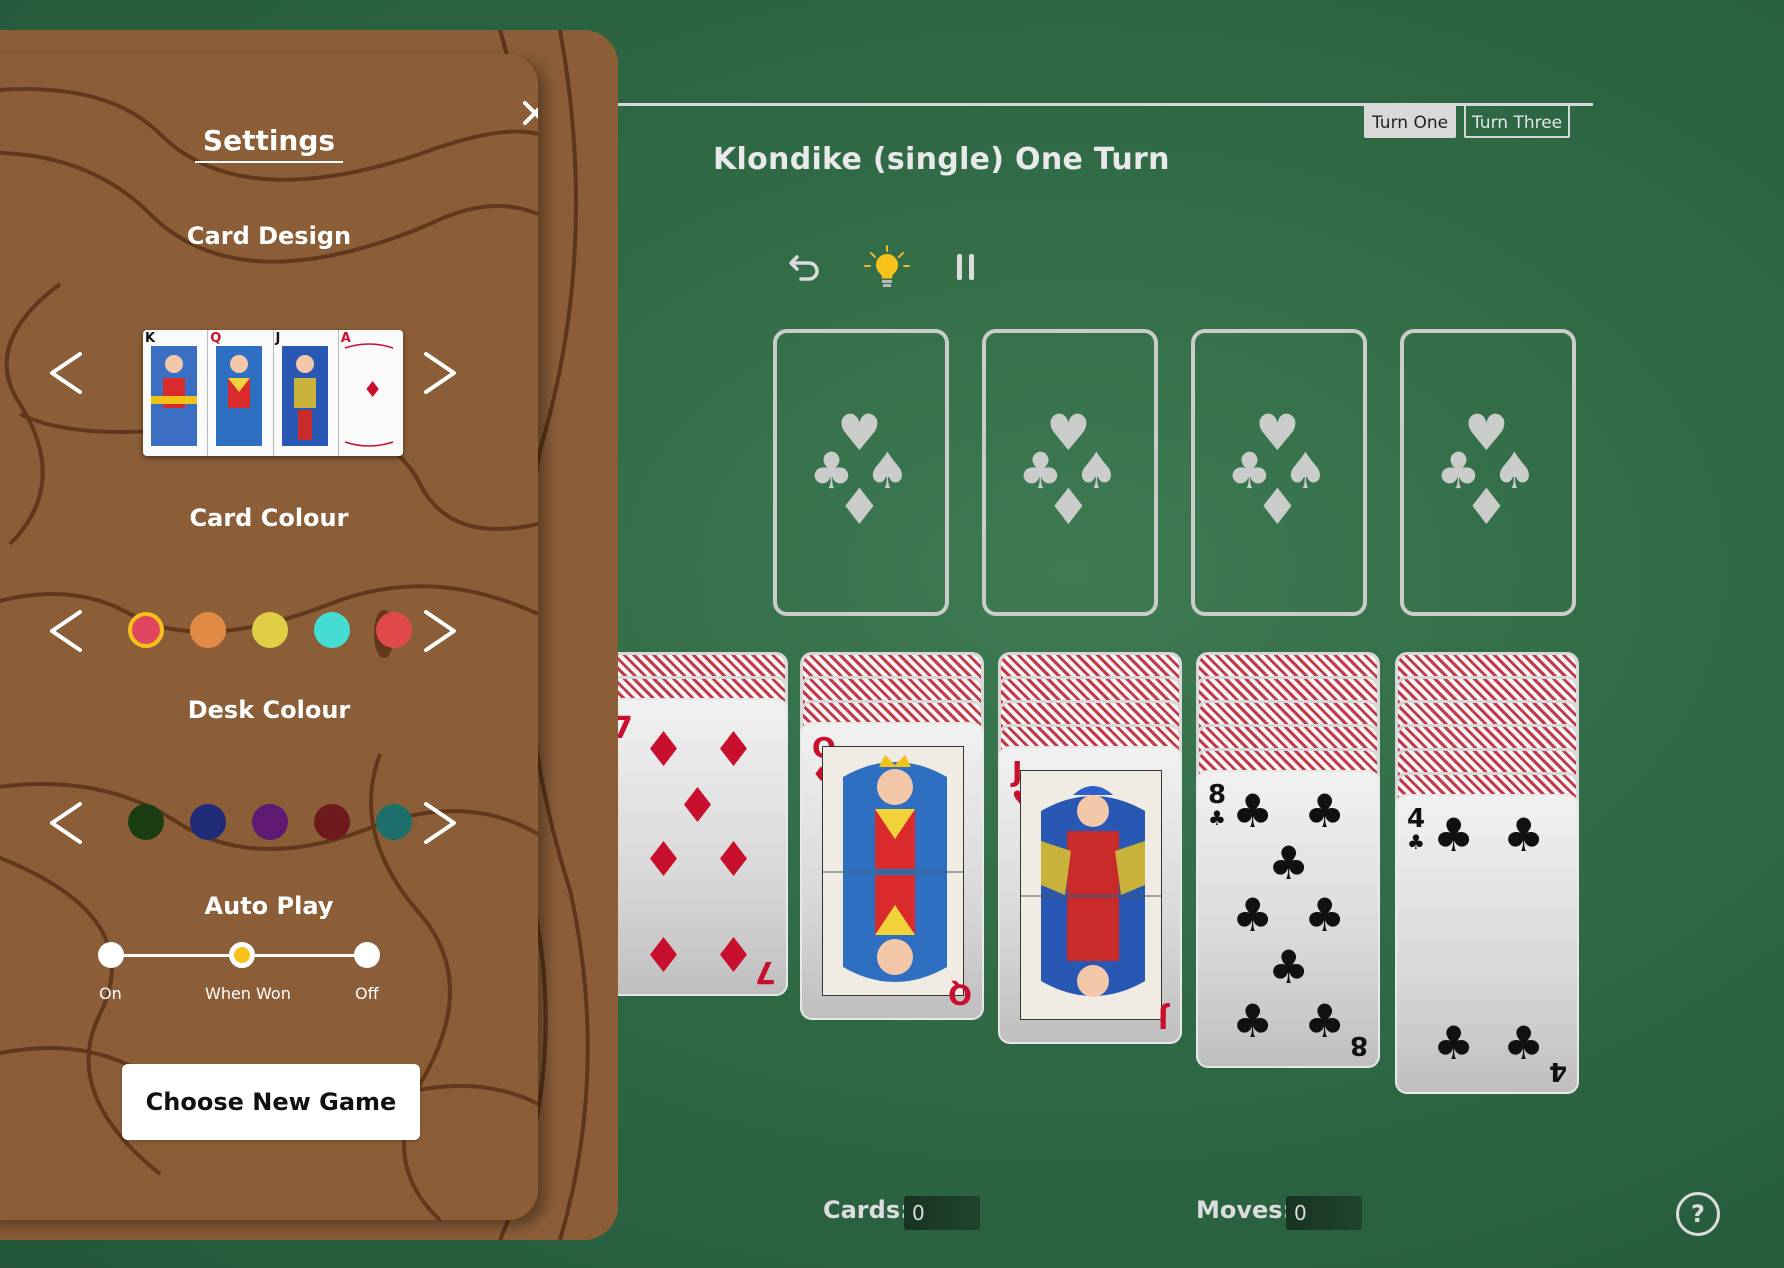 This screenshot has width=1784, height=1268. Describe the element at coordinates (110, 993) in the screenshot. I see `auto-play-on-label: On` at that location.